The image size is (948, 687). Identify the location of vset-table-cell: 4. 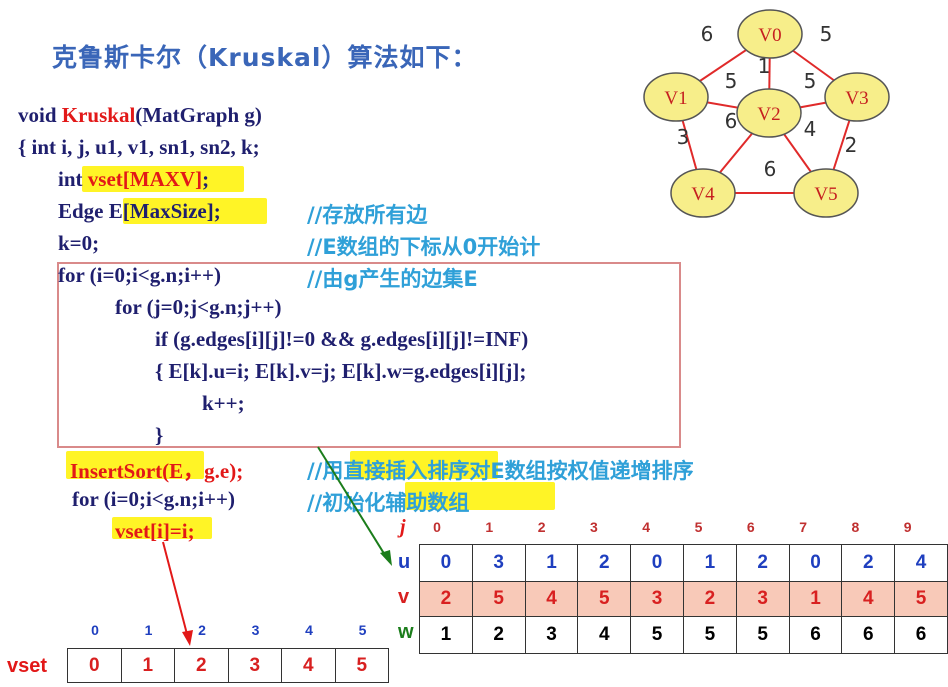
(308, 665).